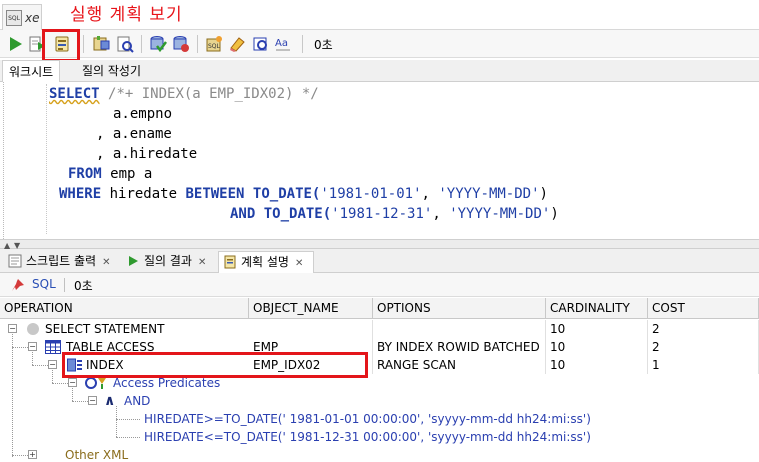 Image resolution: width=759 pixels, height=462 pixels. Describe the element at coordinates (597, 308) in the screenshot. I see `column-header-cardinality: CARDINALITY` at that location.